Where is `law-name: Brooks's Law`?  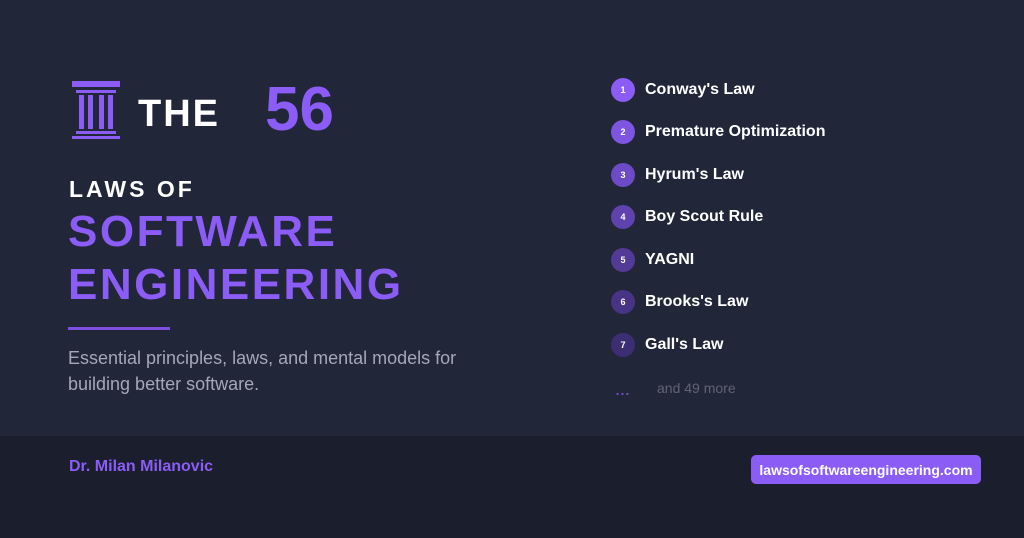 law-name: Brooks's Law is located at coordinates (697, 301).